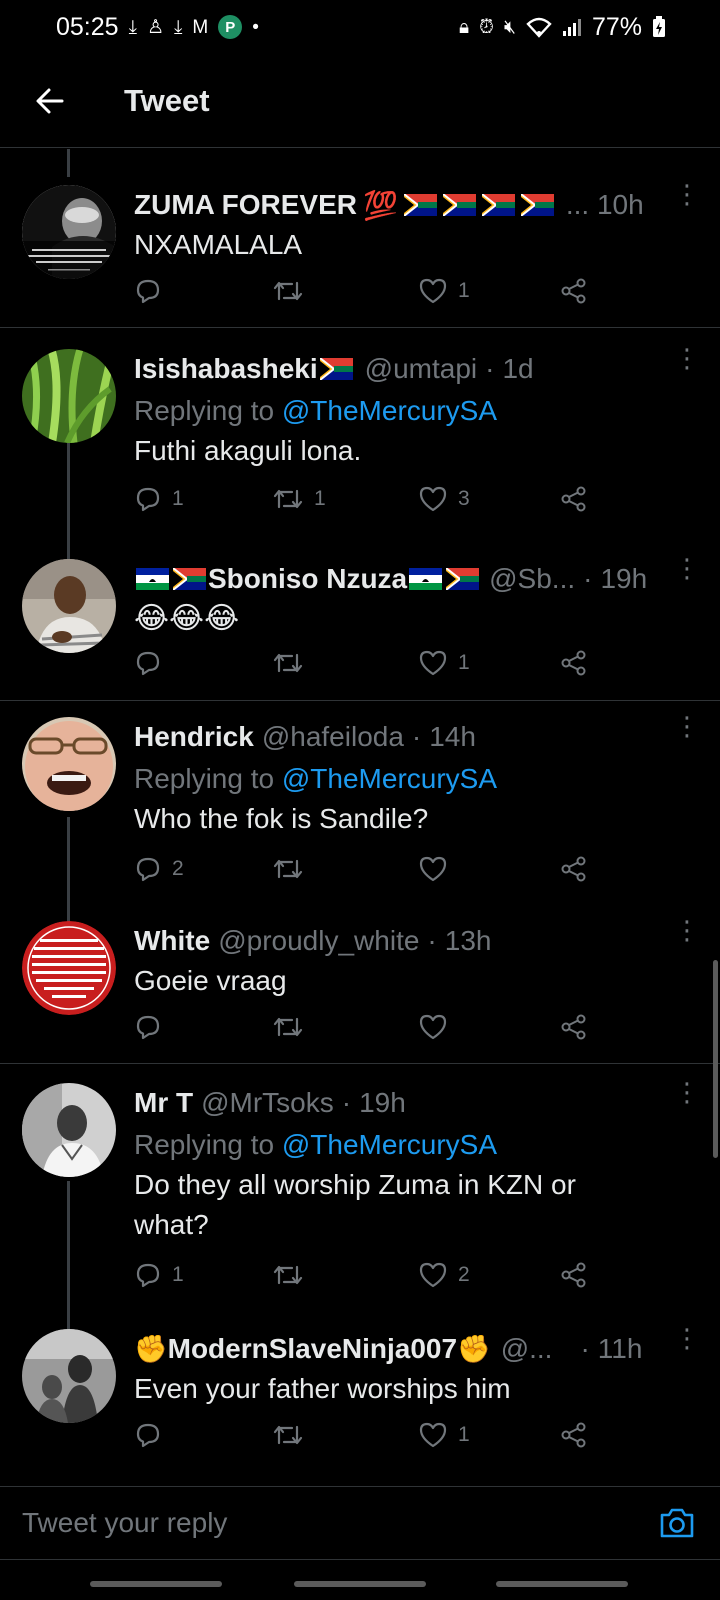 The height and width of the screenshot is (1600, 720). Describe the element at coordinates (163, 1103) in the screenshot. I see `display-name: Mr T` at that location.